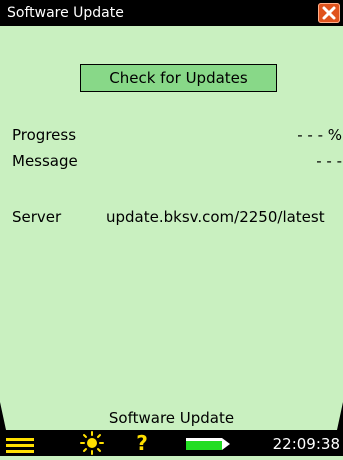  I want to click on title-bar: Software Update, so click(171, 13).